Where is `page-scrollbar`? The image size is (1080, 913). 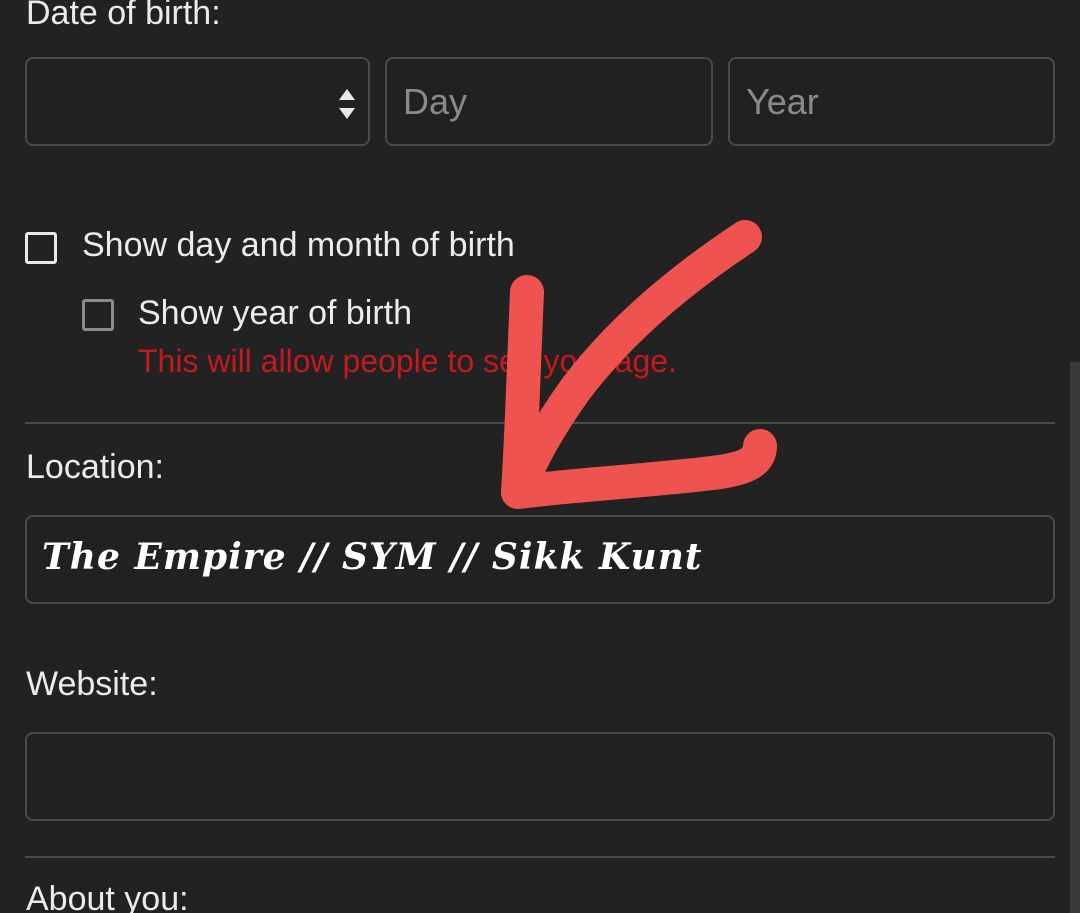 page-scrollbar is located at coordinates (1075, 637).